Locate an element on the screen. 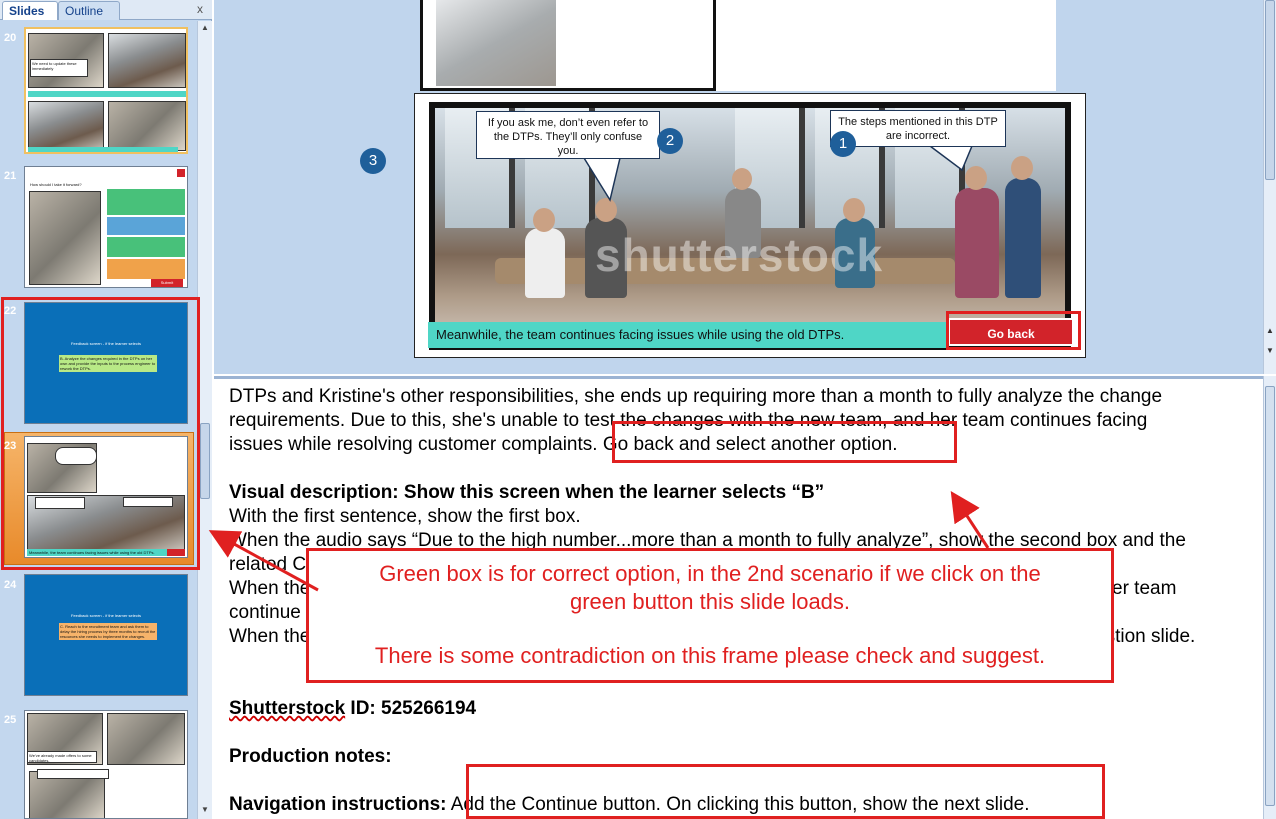 Image resolution: width=1276 pixels, height=819 pixels. slide-thumbnail-21: How should I take it forward? Submit is located at coordinates (106, 227).